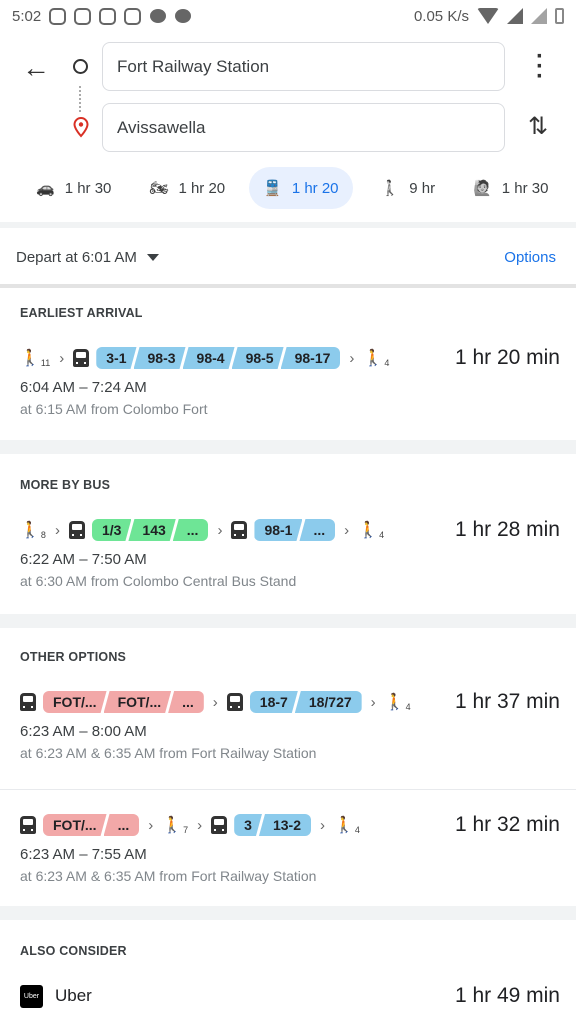 This screenshot has height=1024, width=576. Describe the element at coordinates (81, 127) in the screenshot. I see `destination-pin-icon` at that location.